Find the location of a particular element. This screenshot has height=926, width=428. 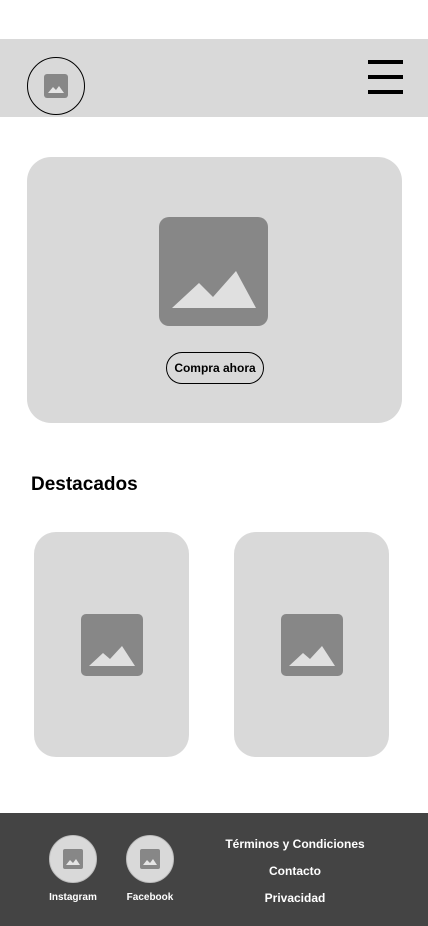

instagram-icon-circle is located at coordinates (73, 859).